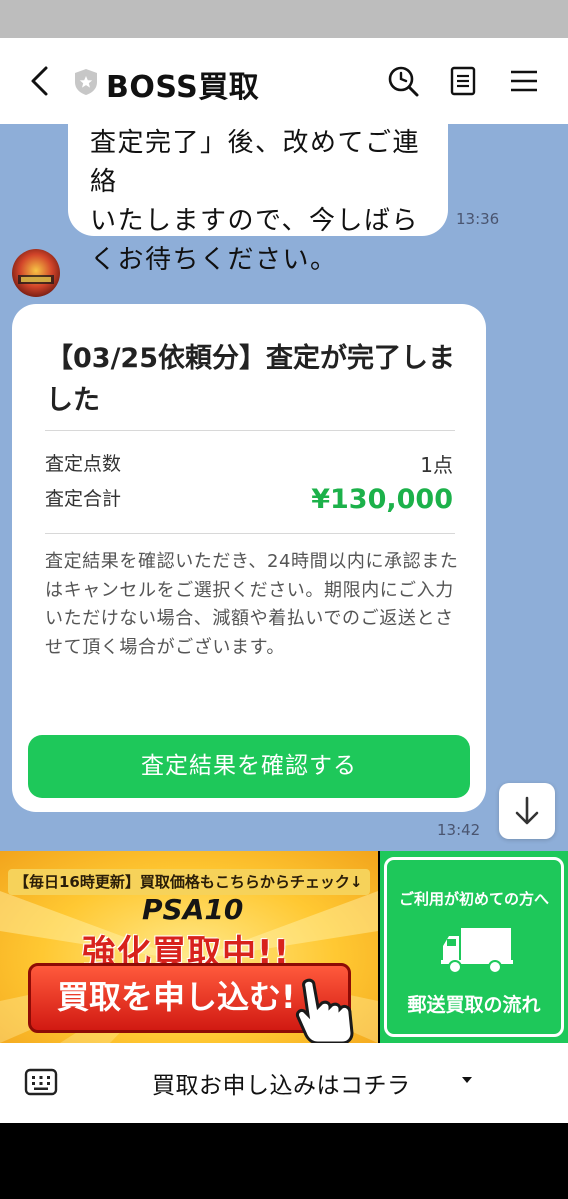 The width and height of the screenshot is (568, 1199). What do you see at coordinates (83, 499) in the screenshot?
I see `total-label: 査定合計` at bounding box center [83, 499].